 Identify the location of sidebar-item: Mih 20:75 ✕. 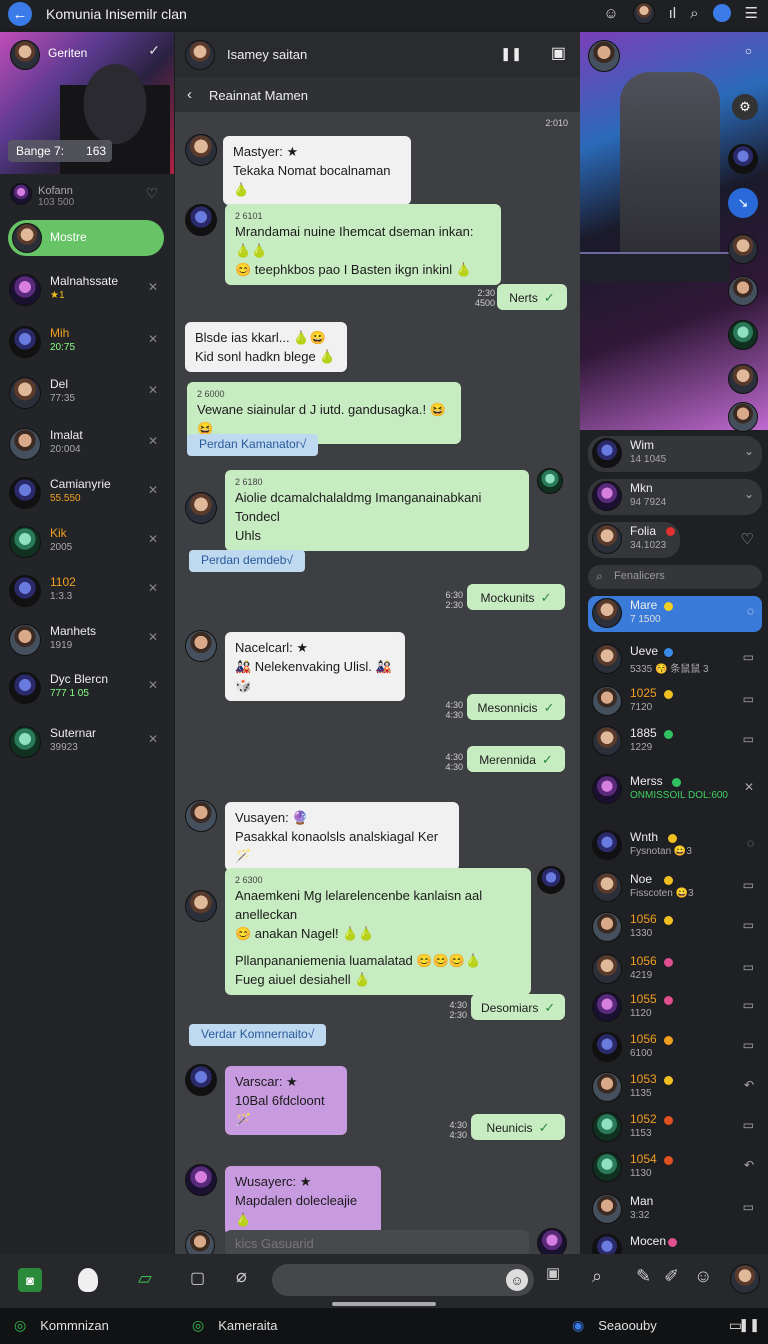
(87, 343).